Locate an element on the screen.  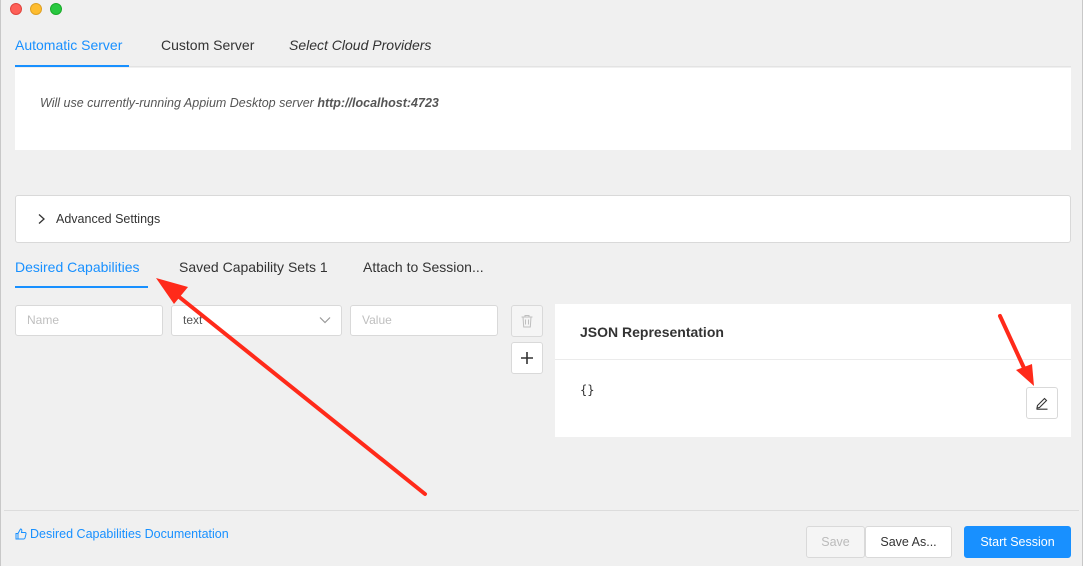
window-maximize-button is located at coordinates (56, 9).